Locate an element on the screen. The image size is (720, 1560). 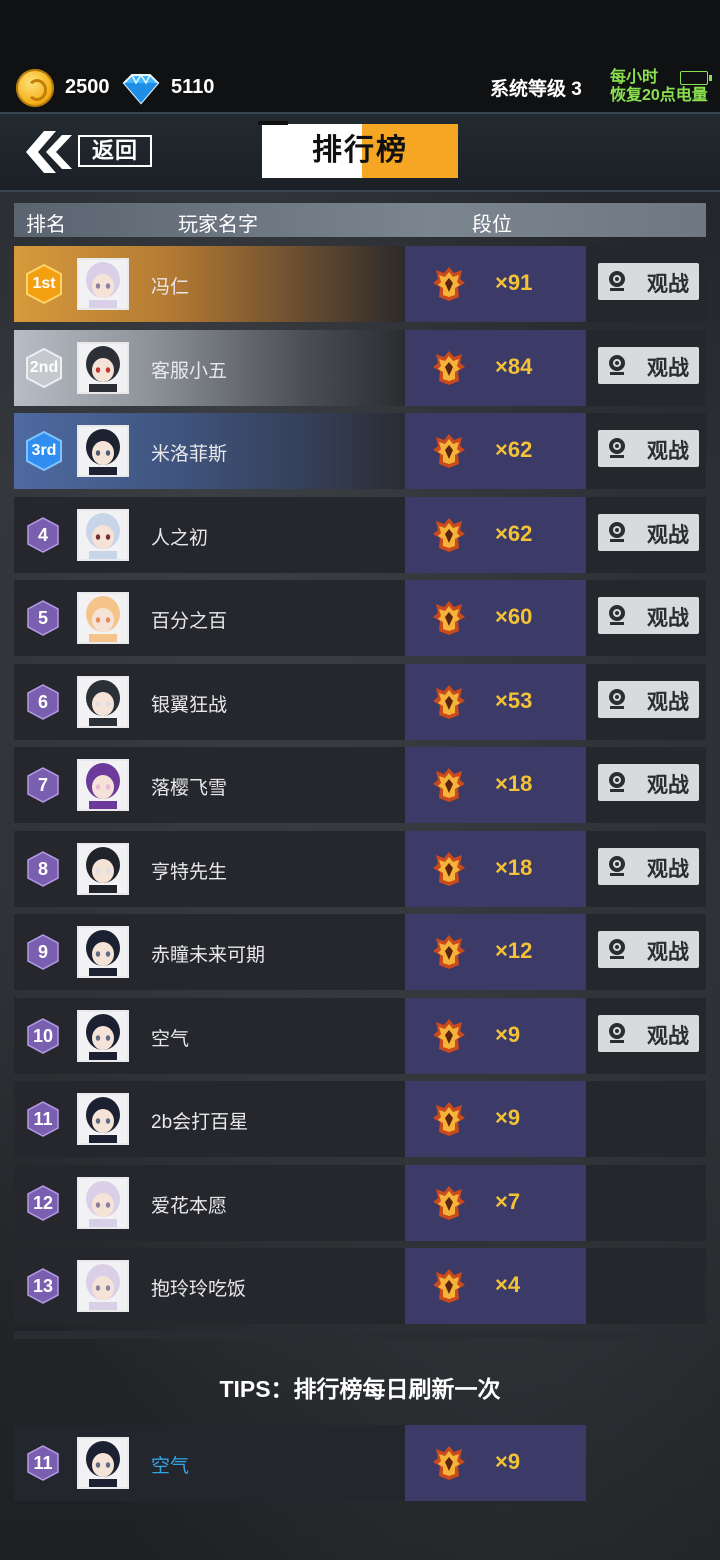
col-tier: 段位 is located at coordinates (492, 225).